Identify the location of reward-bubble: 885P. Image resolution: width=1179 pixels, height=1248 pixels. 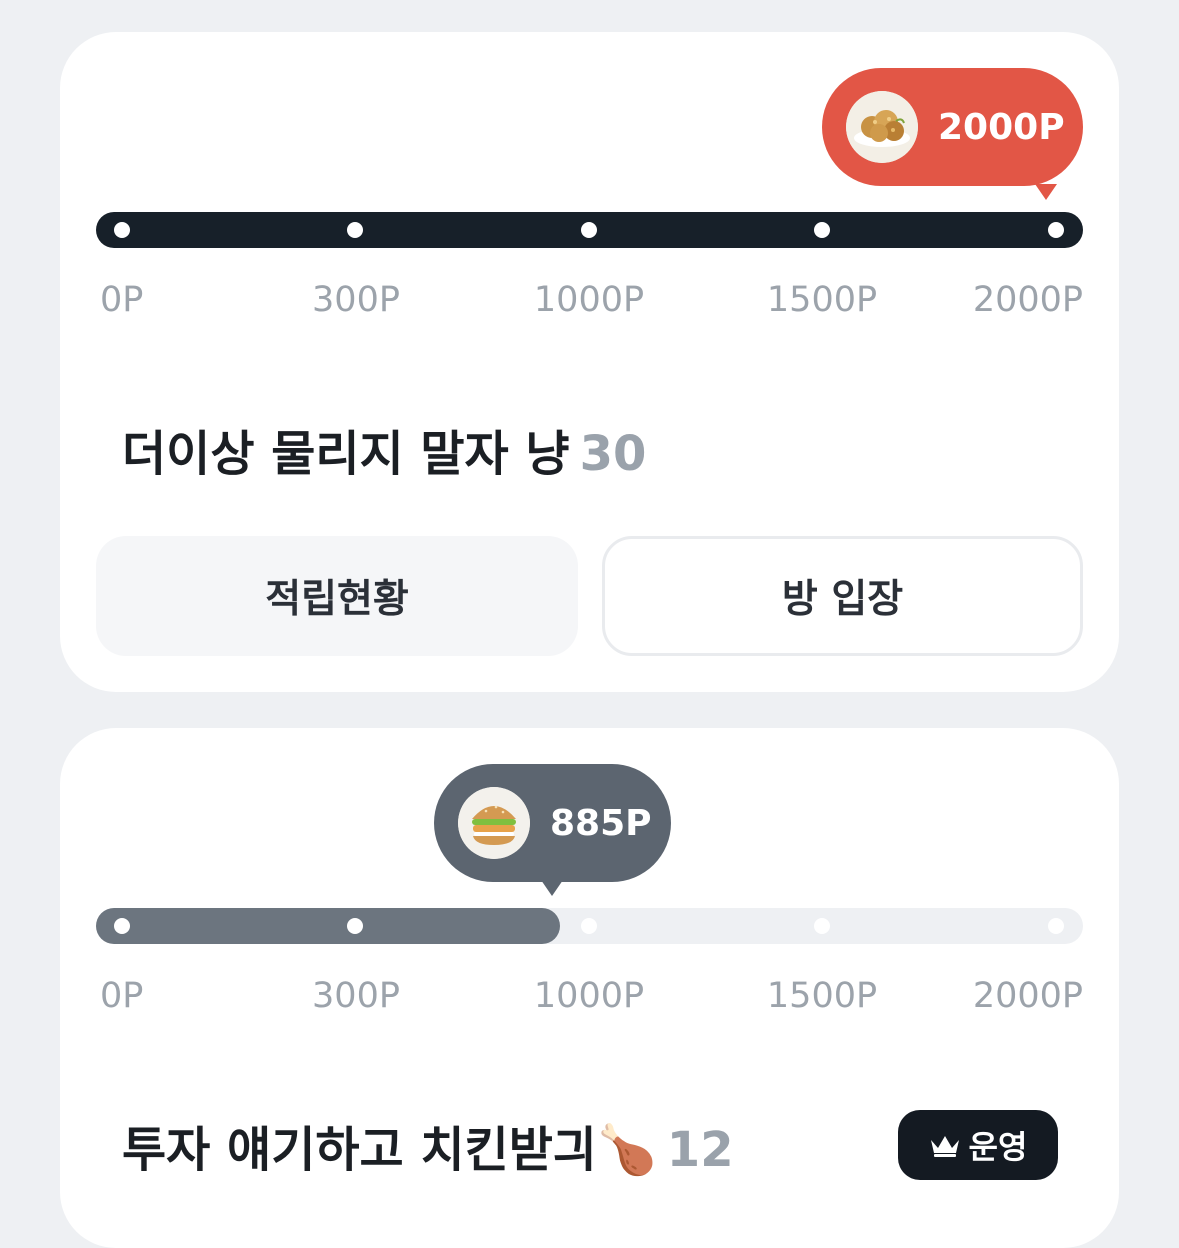
(552, 830).